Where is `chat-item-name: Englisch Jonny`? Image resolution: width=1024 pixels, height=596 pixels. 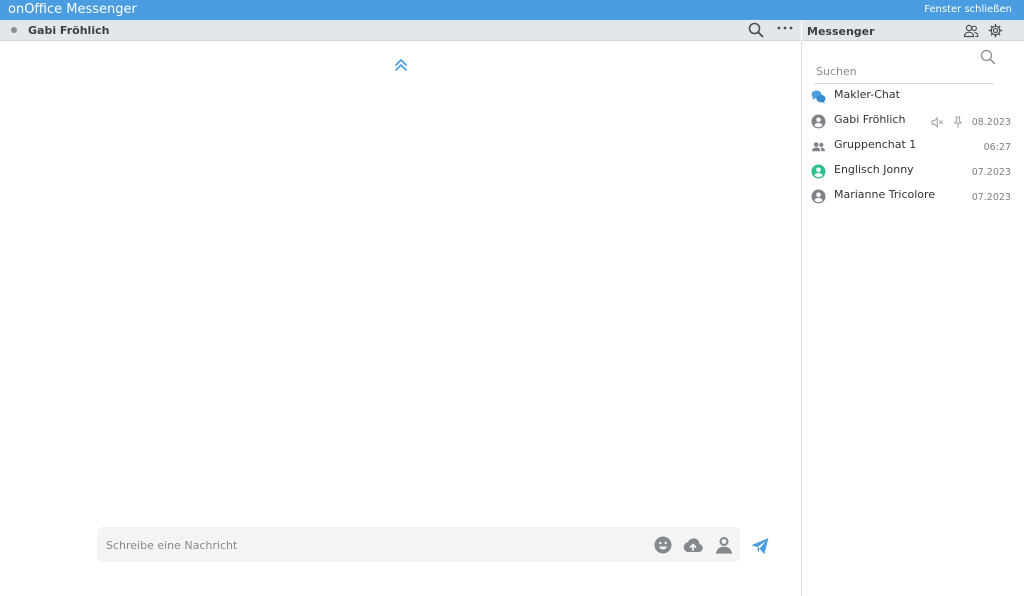 chat-item-name: Englisch Jonny is located at coordinates (874, 169).